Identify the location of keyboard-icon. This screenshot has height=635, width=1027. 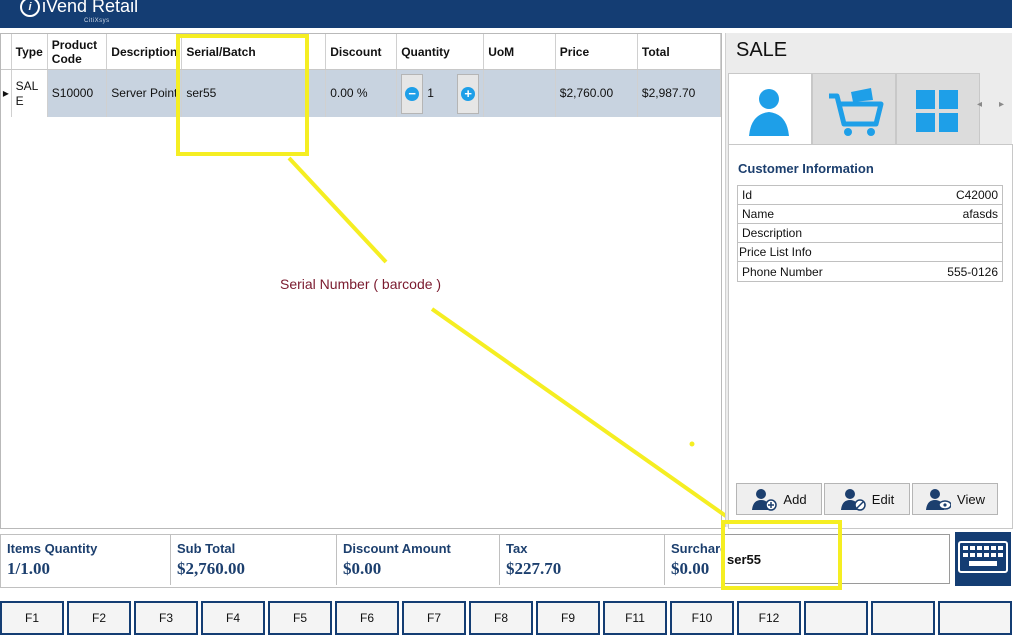
(983, 557).